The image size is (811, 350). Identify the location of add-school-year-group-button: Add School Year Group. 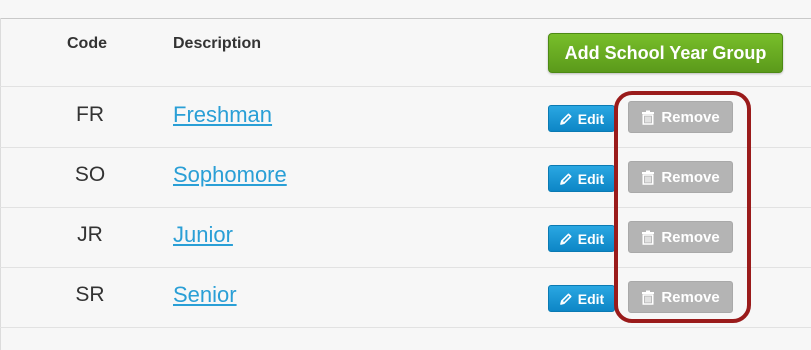
(665, 53).